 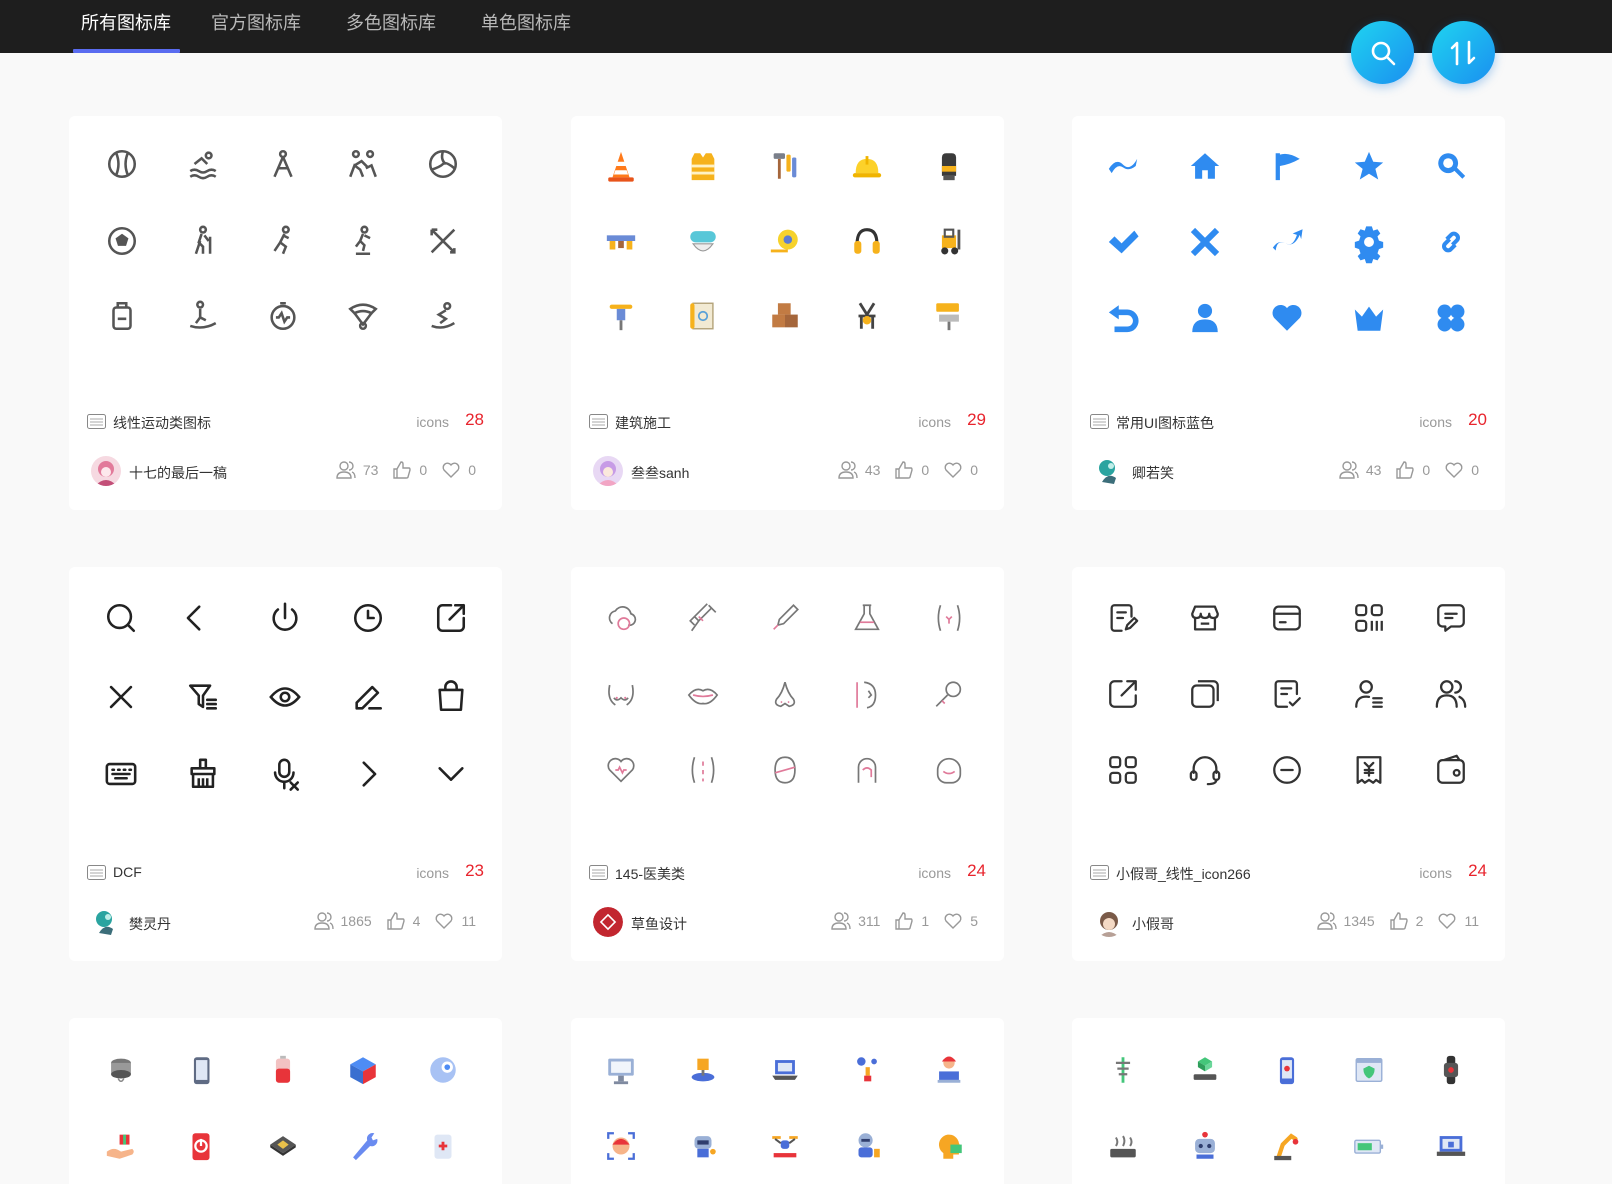 What do you see at coordinates (1435, 873) in the screenshot?
I see `icons-label: icons` at bounding box center [1435, 873].